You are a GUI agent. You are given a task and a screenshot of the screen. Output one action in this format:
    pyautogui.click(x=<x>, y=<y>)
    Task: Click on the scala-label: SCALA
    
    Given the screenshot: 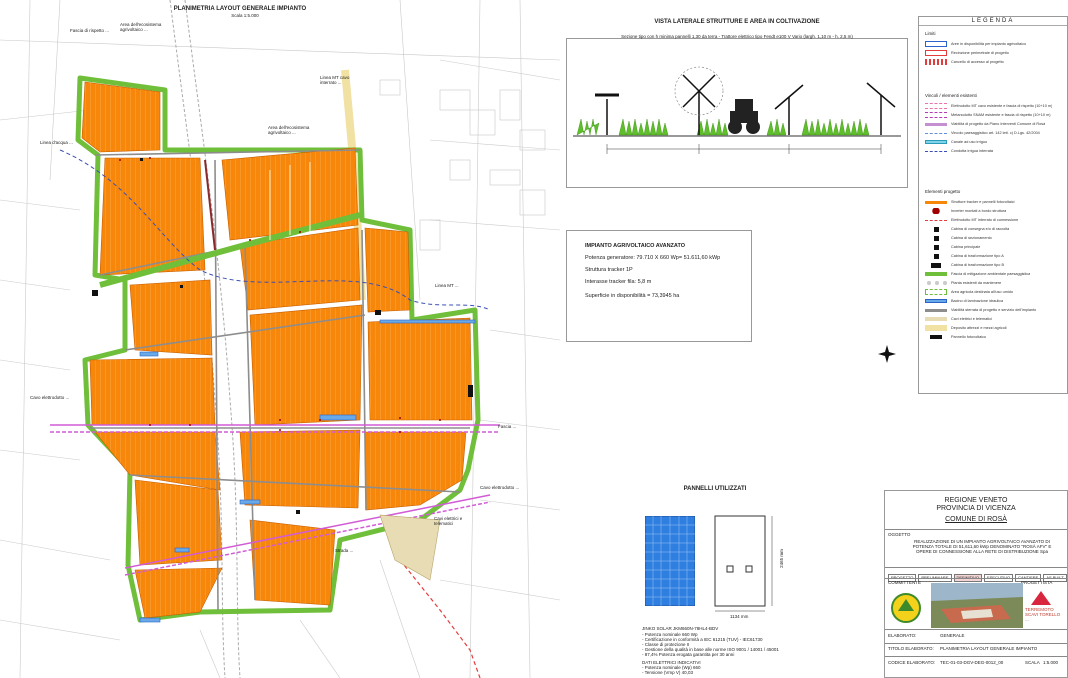 What is the action you would take?
    pyautogui.click(x=1032, y=662)
    